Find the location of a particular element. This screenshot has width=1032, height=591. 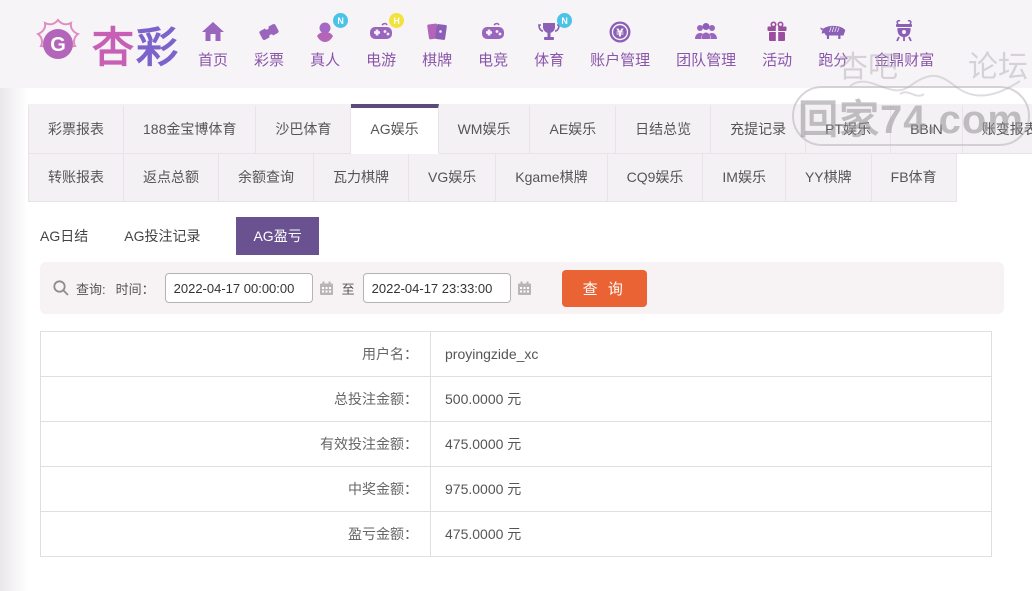

nav-item-live: N 真人 is located at coordinates (329, 41).